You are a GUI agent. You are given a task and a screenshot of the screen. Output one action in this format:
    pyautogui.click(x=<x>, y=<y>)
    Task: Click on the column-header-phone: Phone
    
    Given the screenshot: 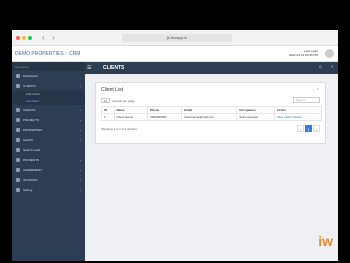 What is the action you would take?
    pyautogui.click(x=165, y=110)
    